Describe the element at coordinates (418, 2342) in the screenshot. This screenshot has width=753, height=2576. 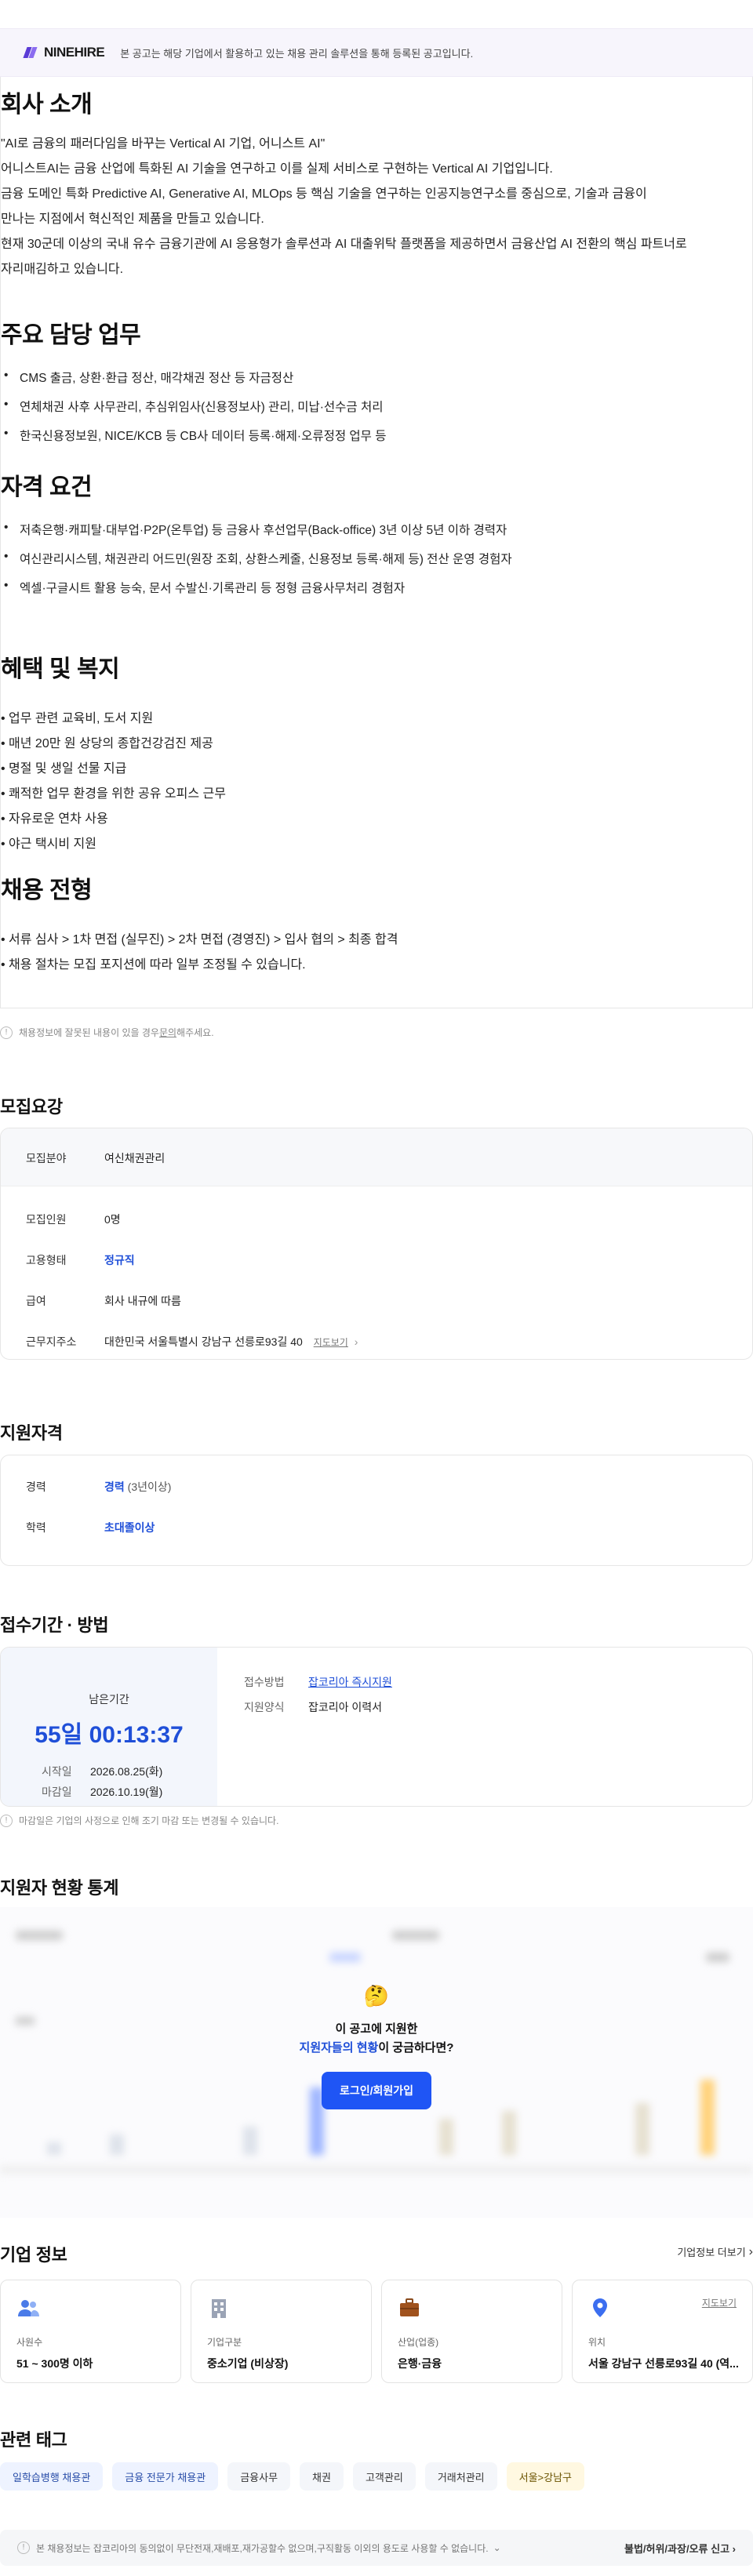
I see `card-label: 산업(업종)` at that location.